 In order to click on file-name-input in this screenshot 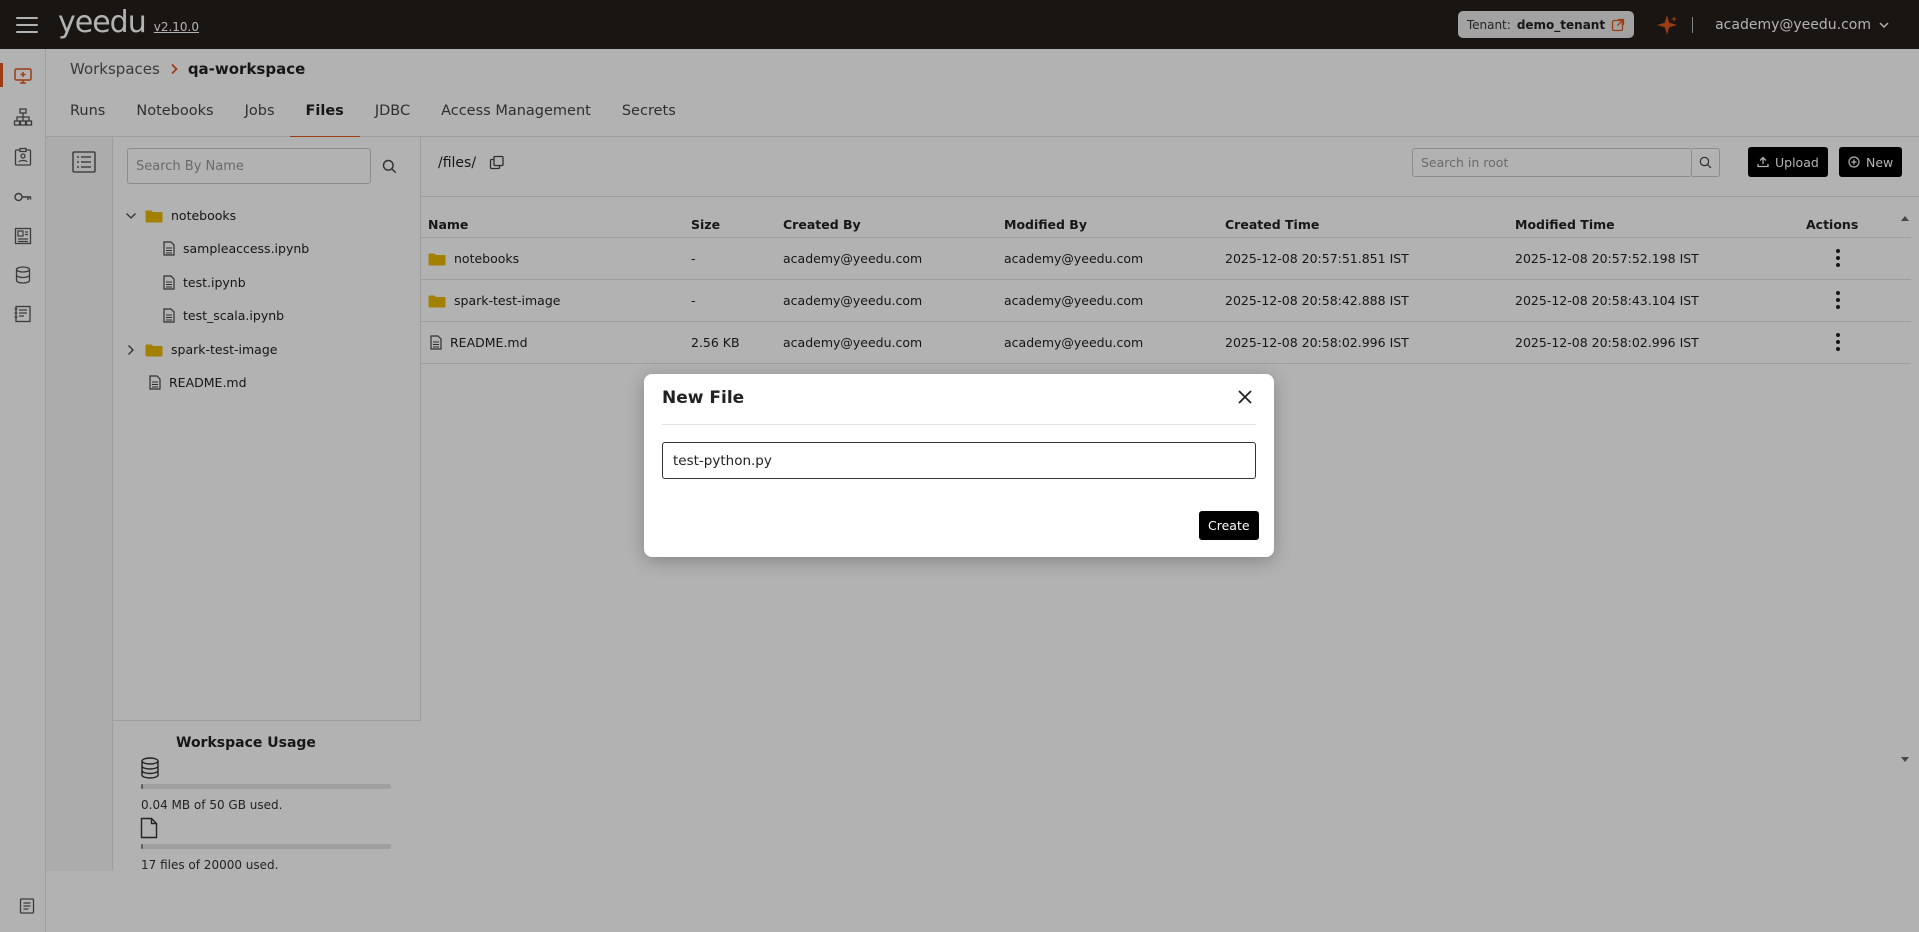, I will do `click(959, 460)`.